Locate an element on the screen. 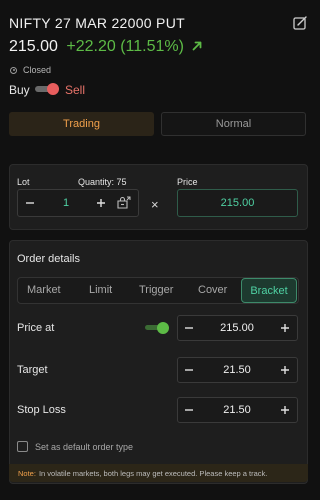  order-type-cover: Cover is located at coordinates (212, 290).